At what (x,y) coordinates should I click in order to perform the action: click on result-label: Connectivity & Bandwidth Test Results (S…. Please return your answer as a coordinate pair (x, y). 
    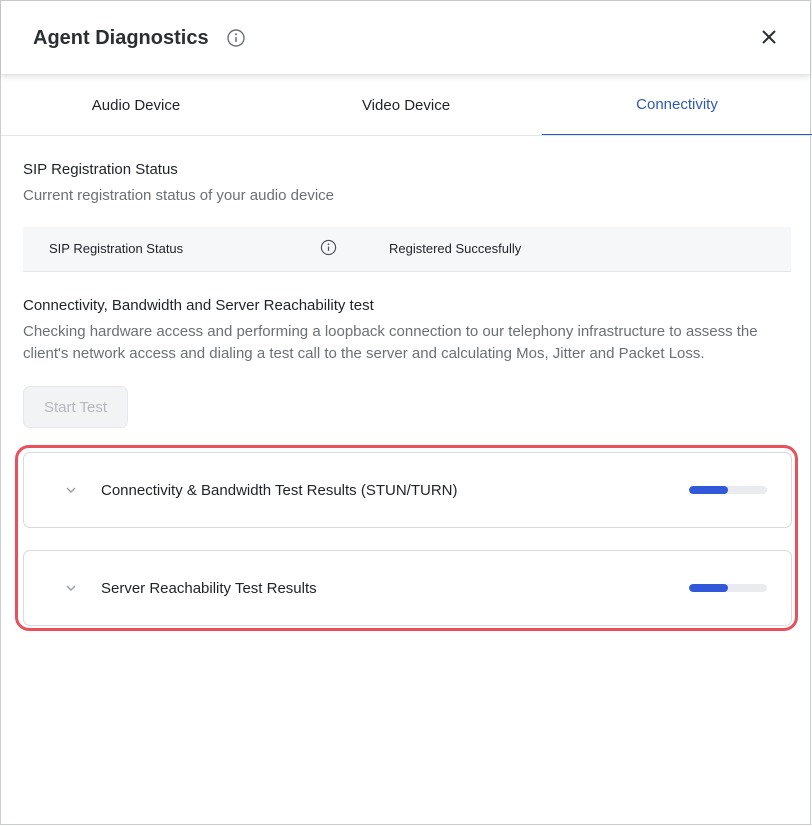
    Looking at the image, I should click on (279, 490).